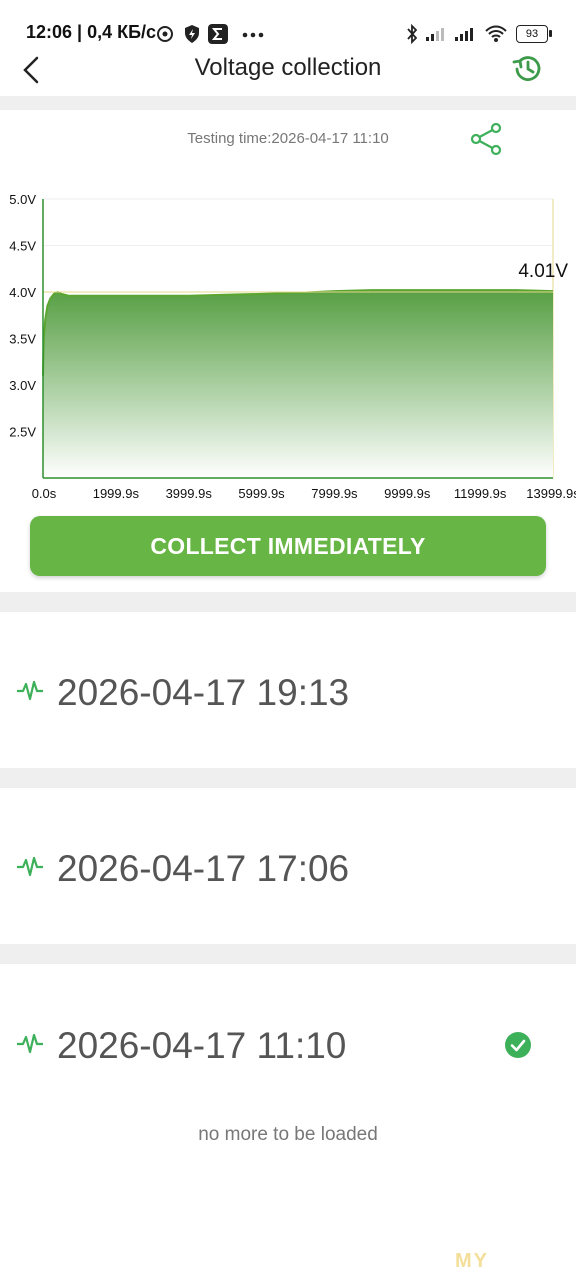 This screenshot has width=576, height=1280. Describe the element at coordinates (189, 493) in the screenshot. I see `x-tick-label: 3999.9s` at that location.